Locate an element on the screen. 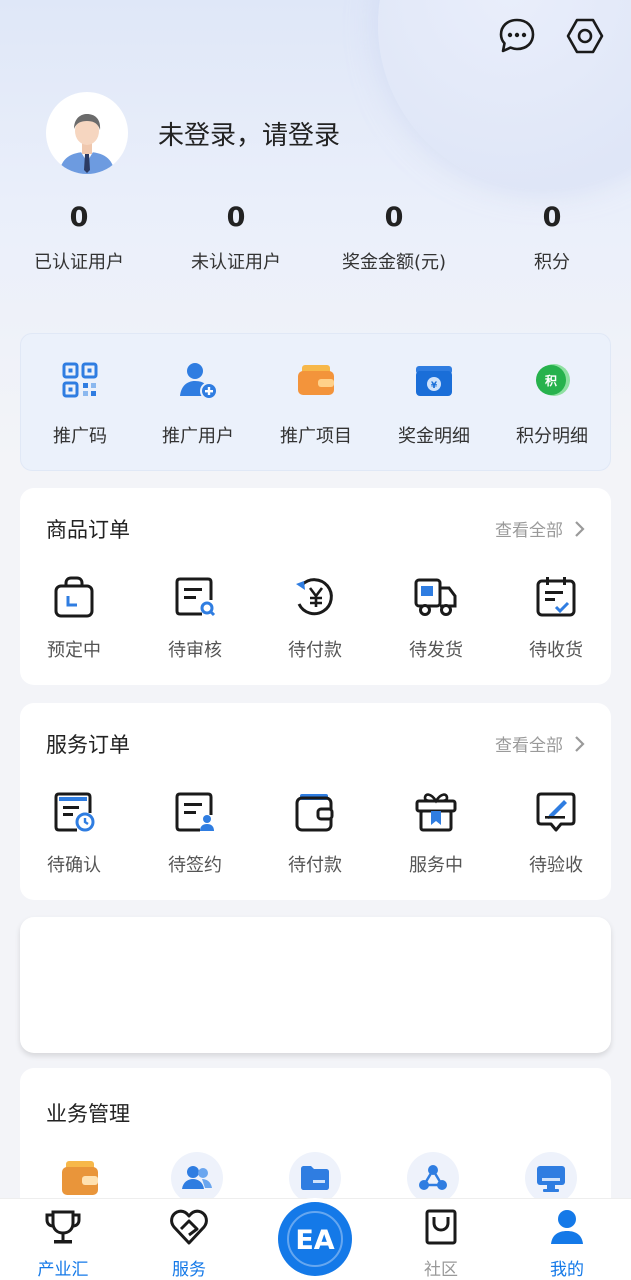 Image resolution: width=631 pixels, height=1280 pixels. goods-order-payment: 待付款 is located at coordinates (315, 618).